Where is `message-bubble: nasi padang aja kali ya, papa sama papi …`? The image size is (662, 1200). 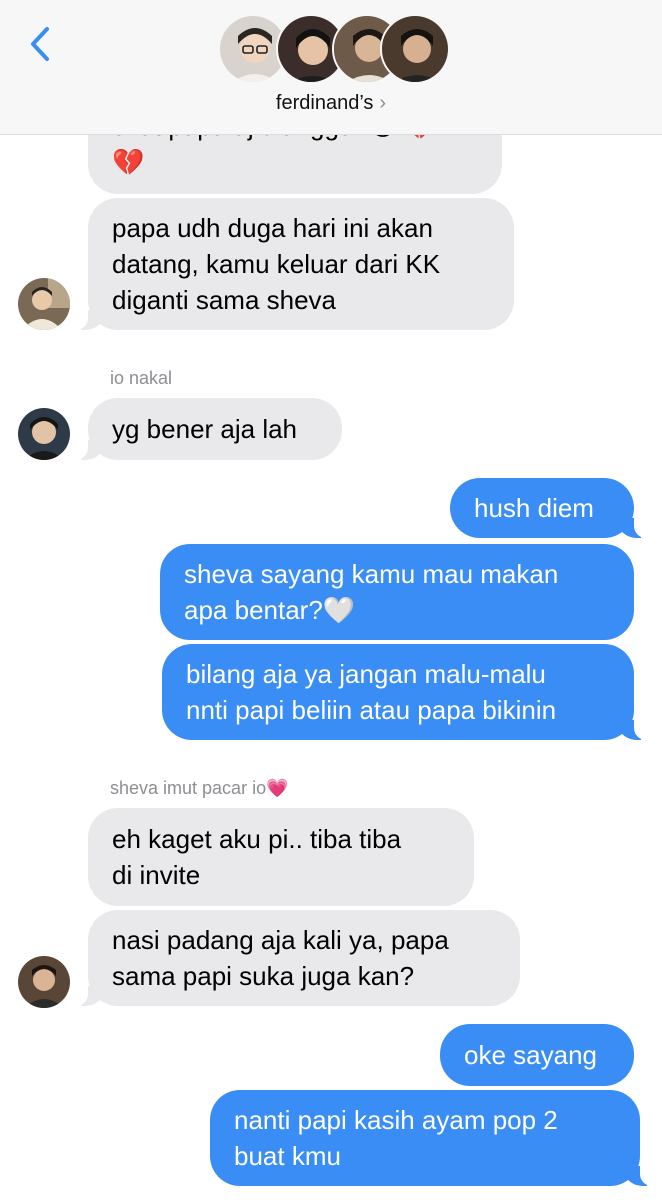 message-bubble: nasi padang aja kali ya, papa sama papi … is located at coordinates (298, 958).